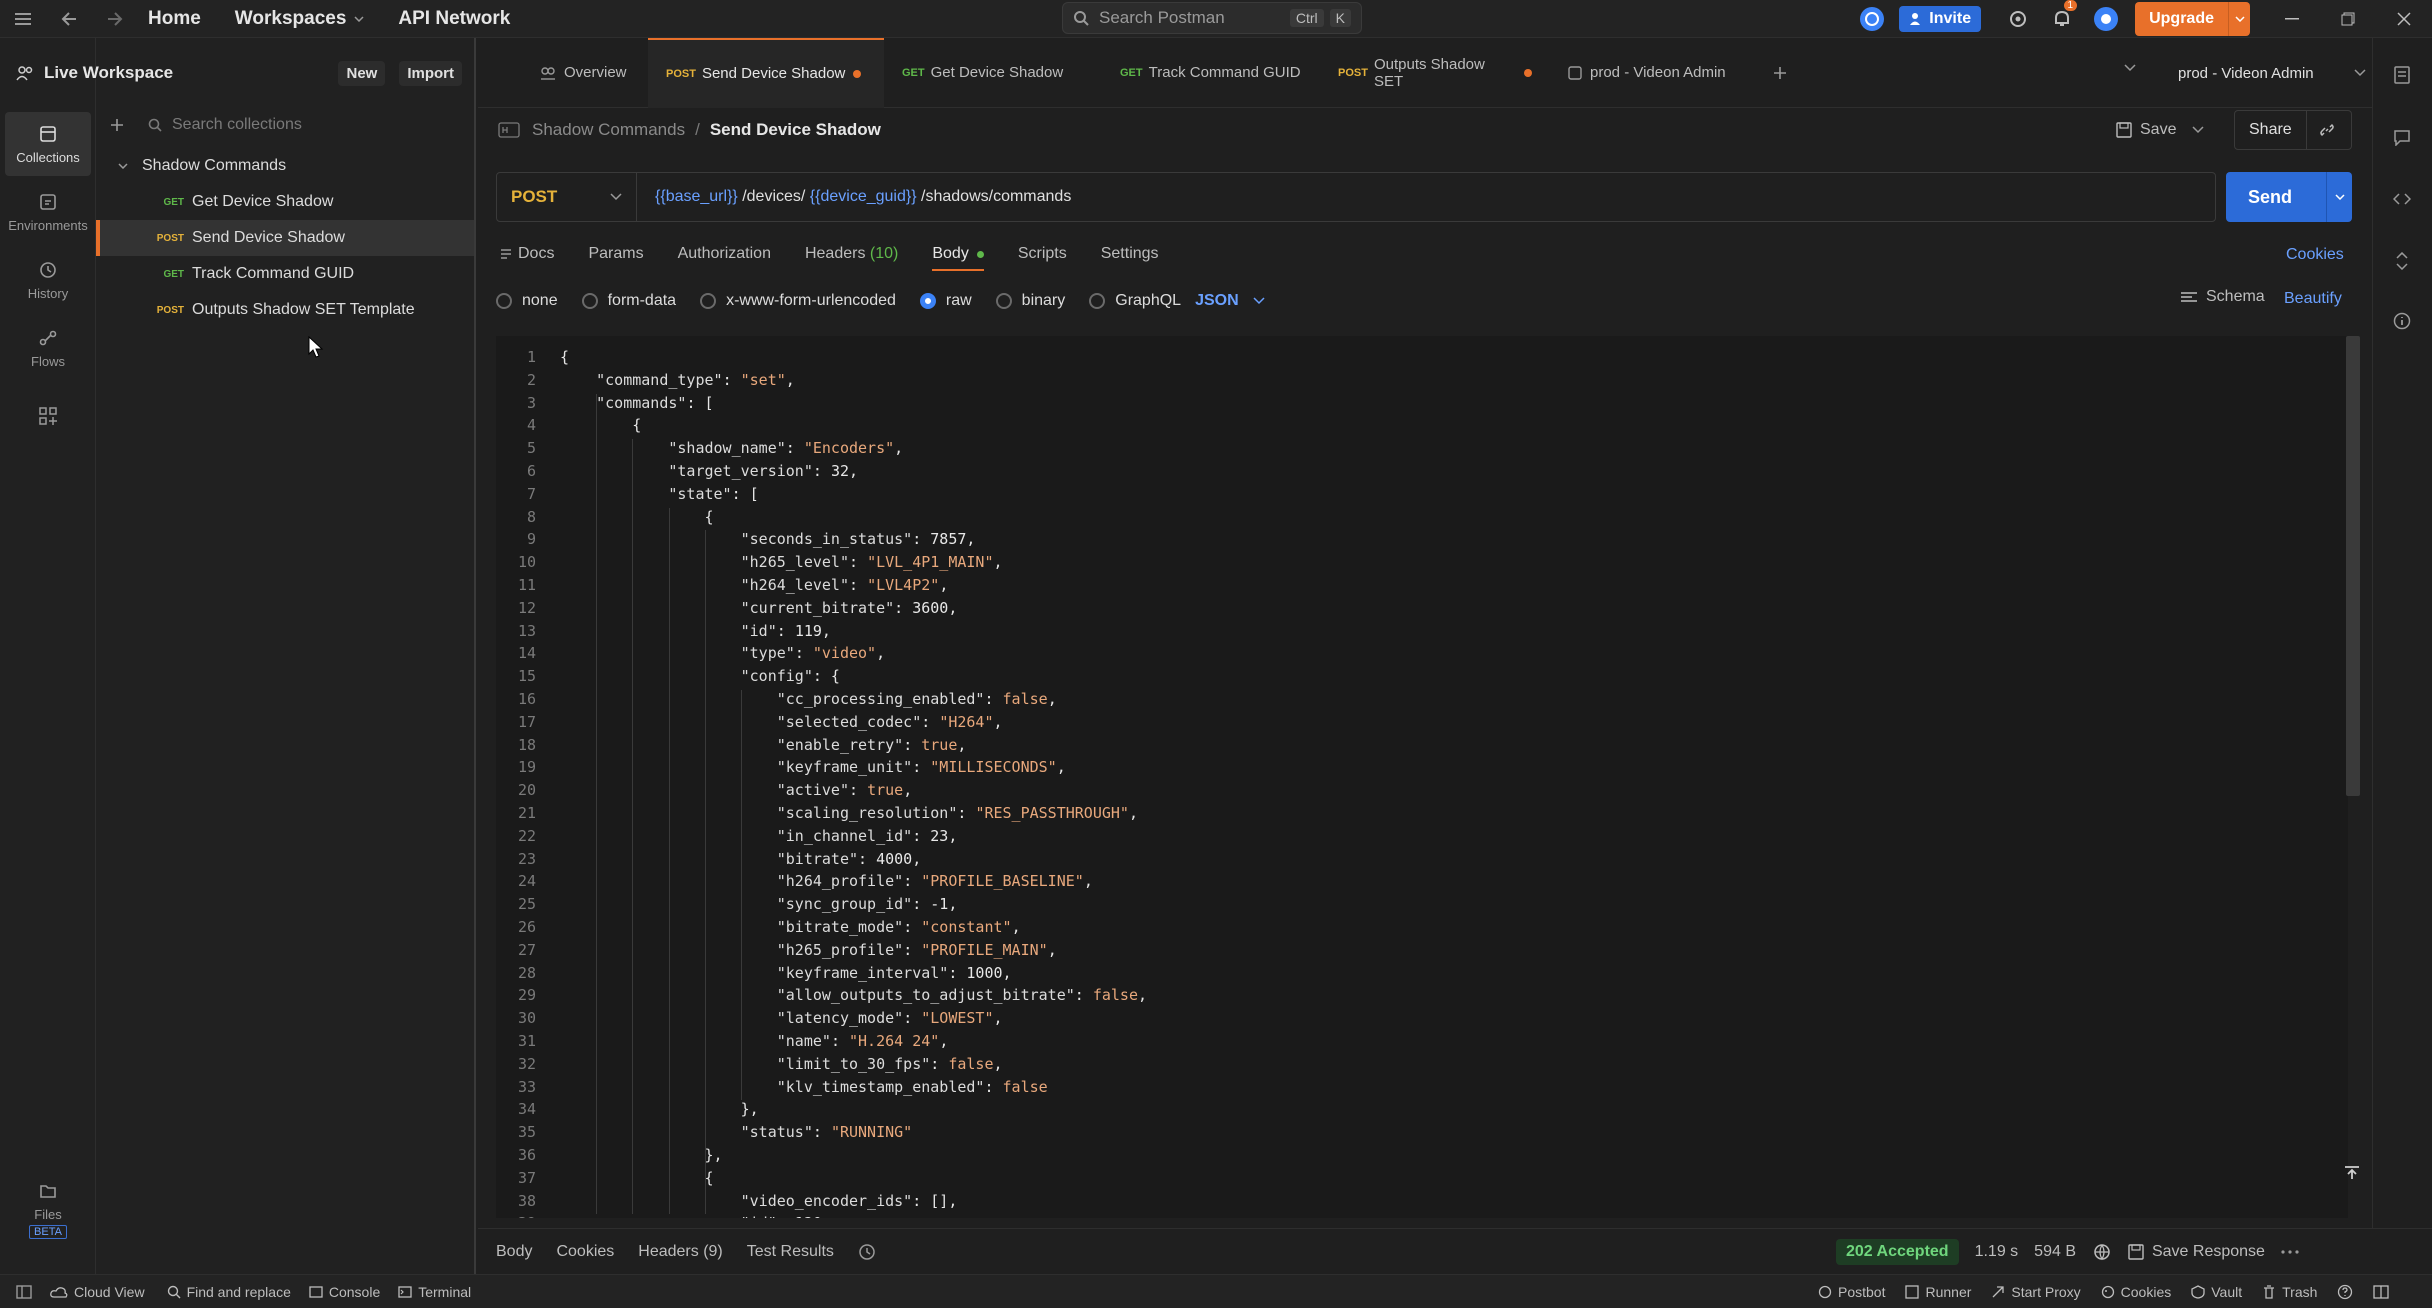 This screenshot has width=2432, height=1308. I want to click on tab-send-device-shadow: POST Send Device Shadow, so click(766, 72).